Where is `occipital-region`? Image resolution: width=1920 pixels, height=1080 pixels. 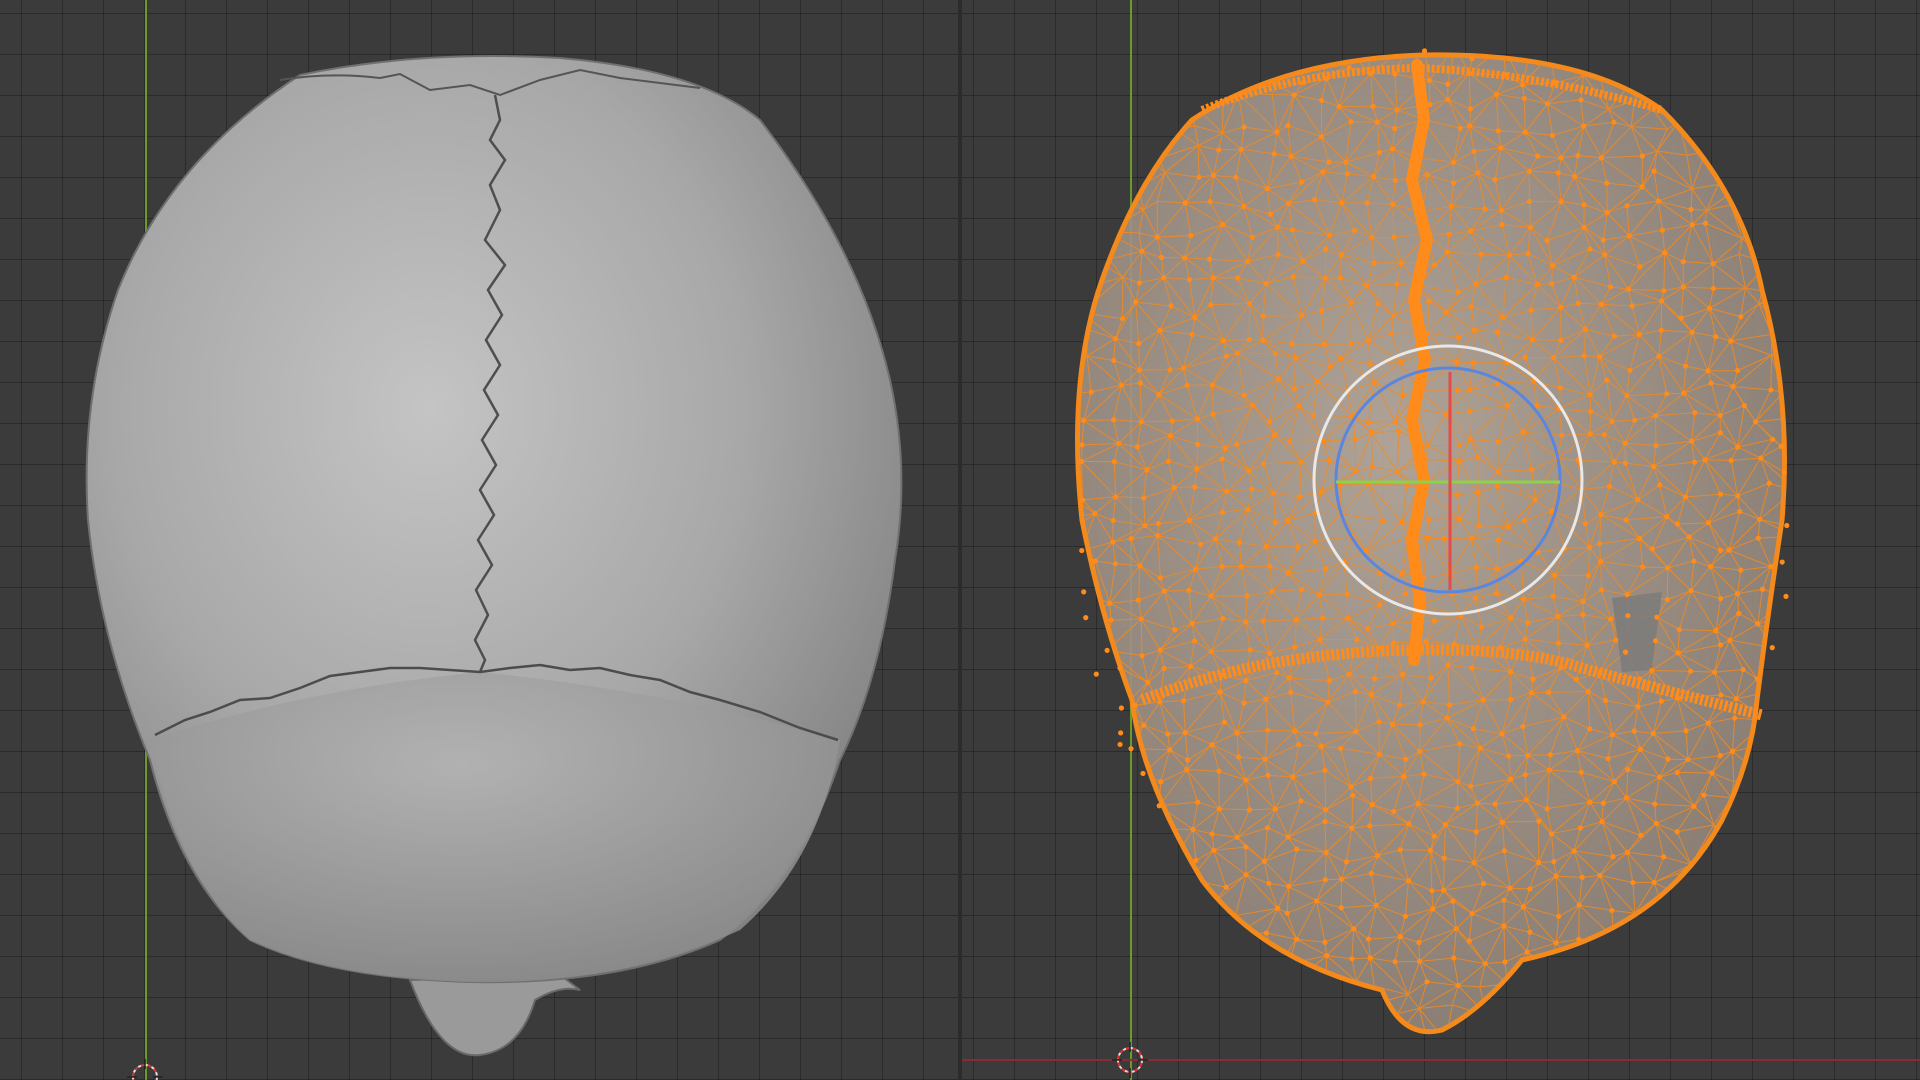 occipital-region is located at coordinates (495, 827).